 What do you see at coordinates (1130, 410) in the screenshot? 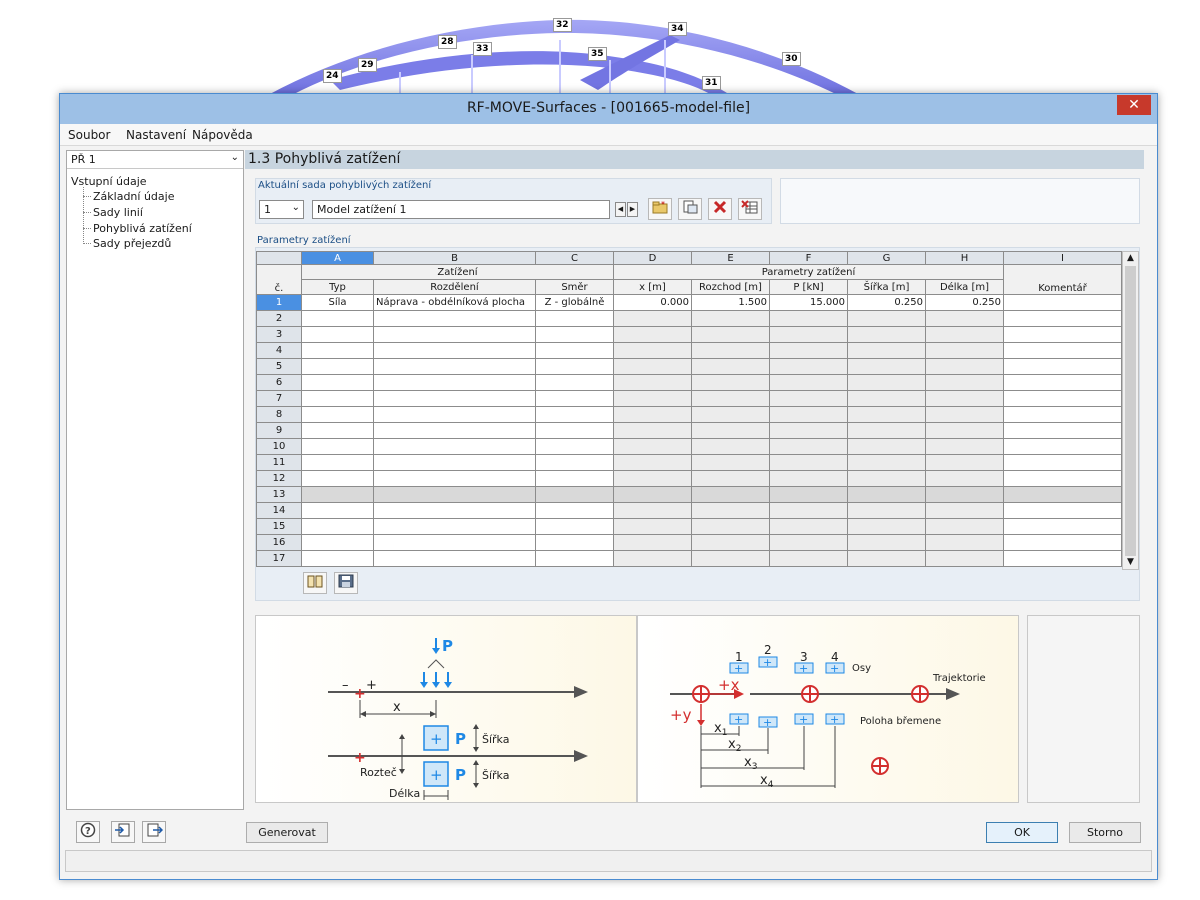
I see `table-scrollbar: ▲ ▼` at bounding box center [1130, 410].